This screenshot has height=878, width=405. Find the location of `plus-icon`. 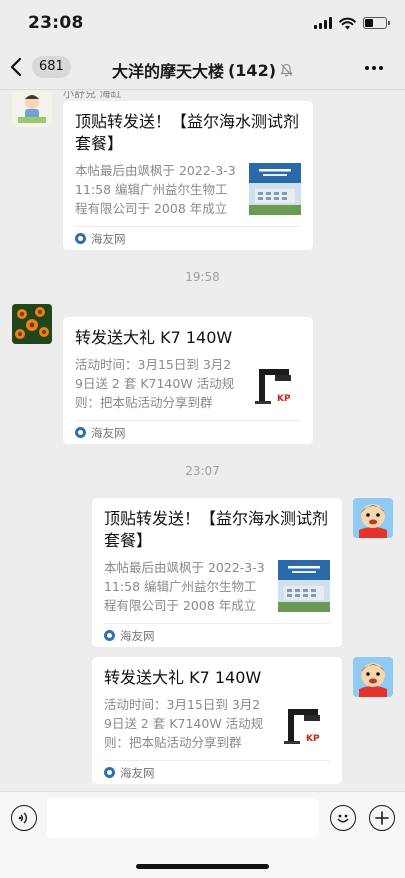

plus-icon is located at coordinates (382, 818).